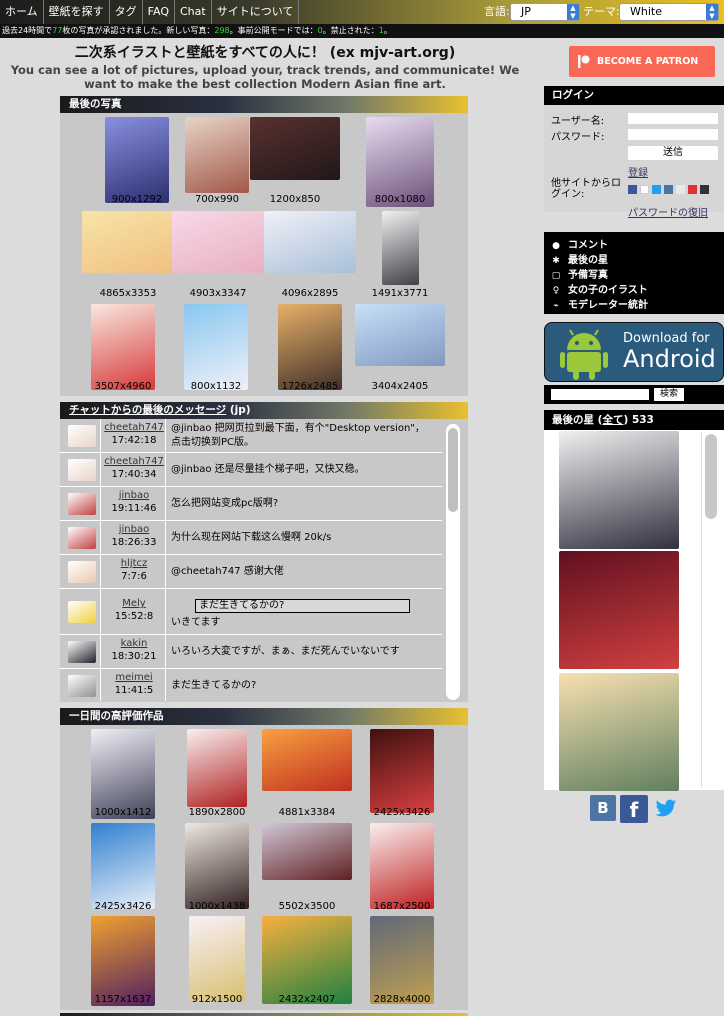  What do you see at coordinates (147, 410) in the screenshot?
I see `chat-title-link: チャットからの最後のメッセージ` at bounding box center [147, 410].